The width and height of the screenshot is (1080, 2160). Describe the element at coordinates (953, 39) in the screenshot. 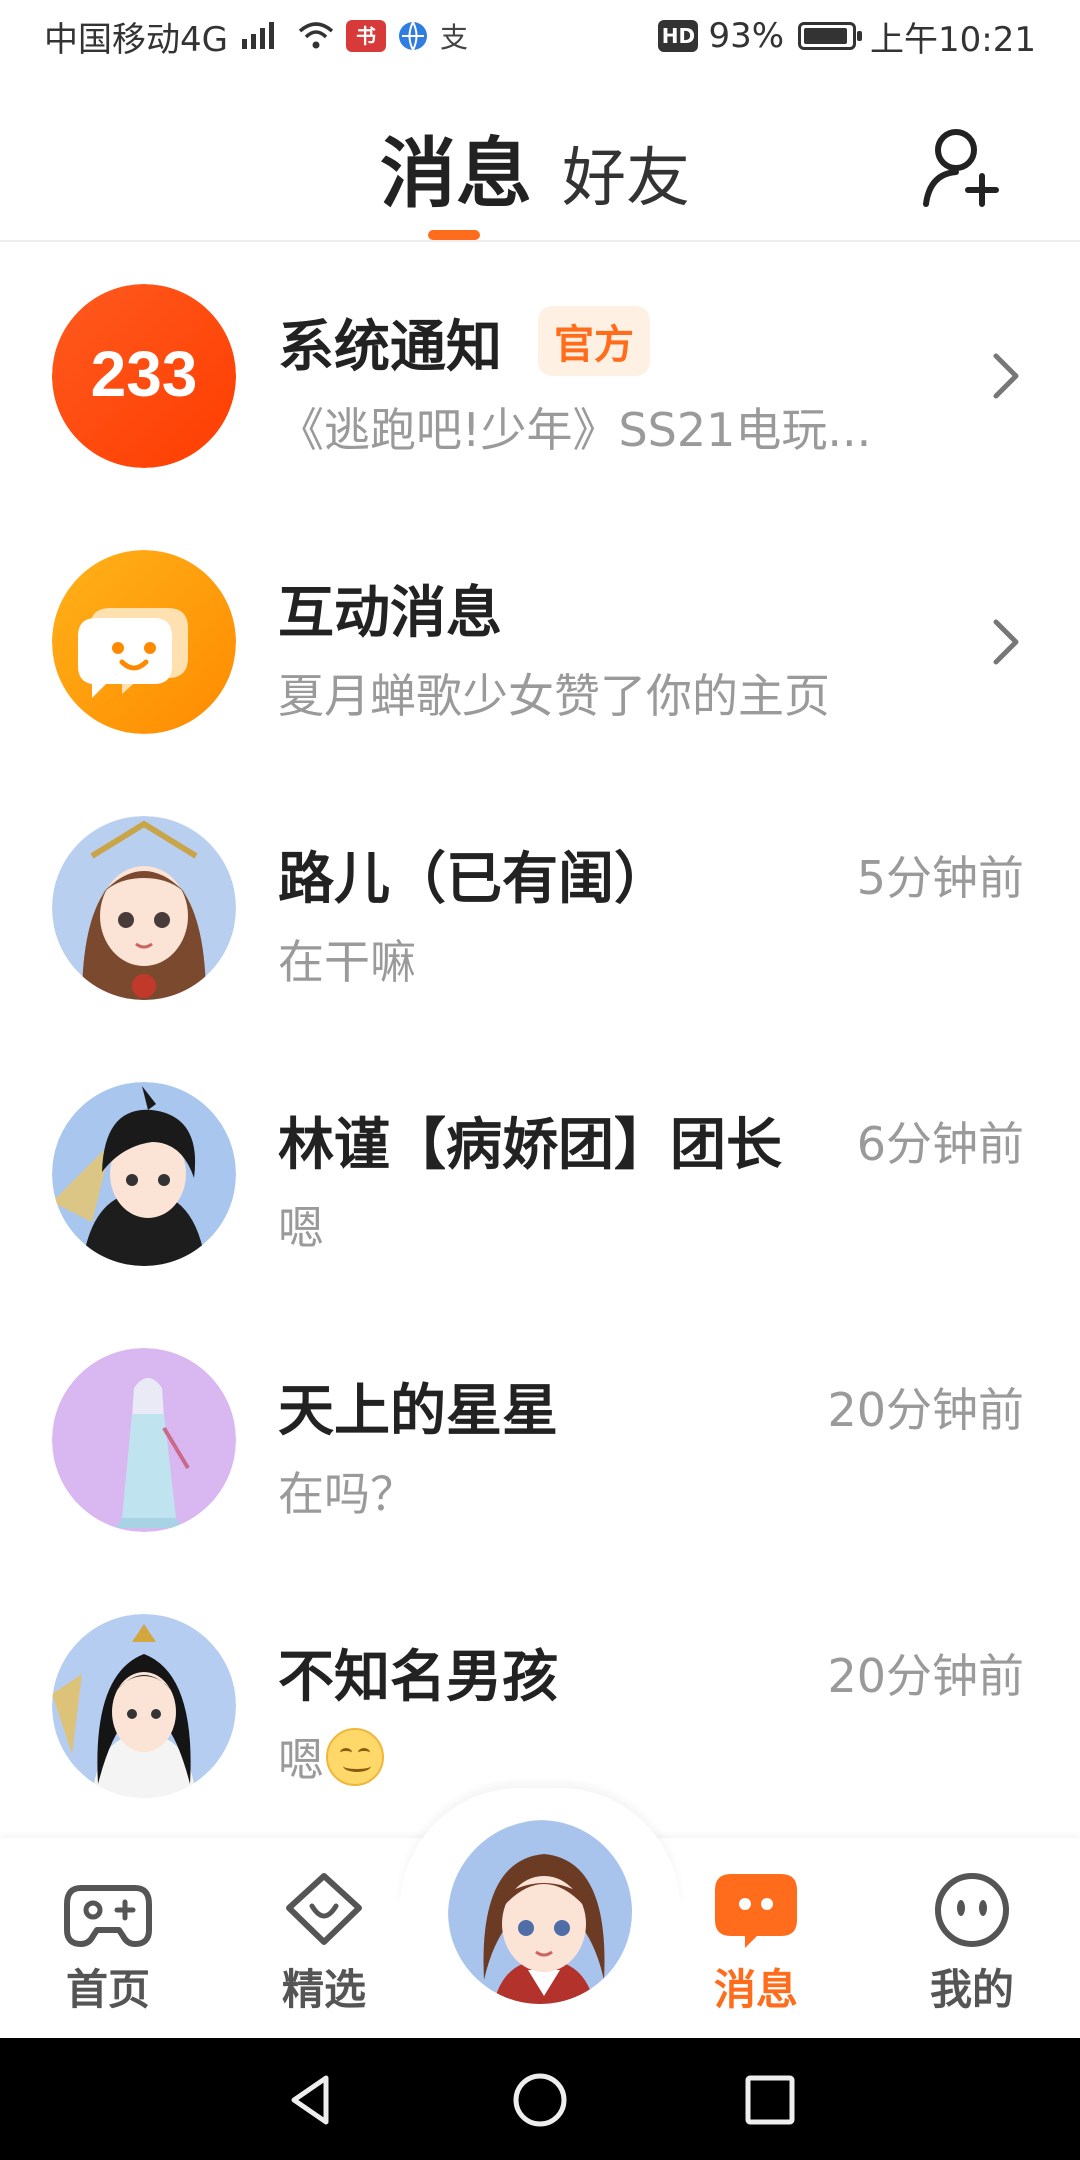

I see `clock: 上午10:21` at that location.